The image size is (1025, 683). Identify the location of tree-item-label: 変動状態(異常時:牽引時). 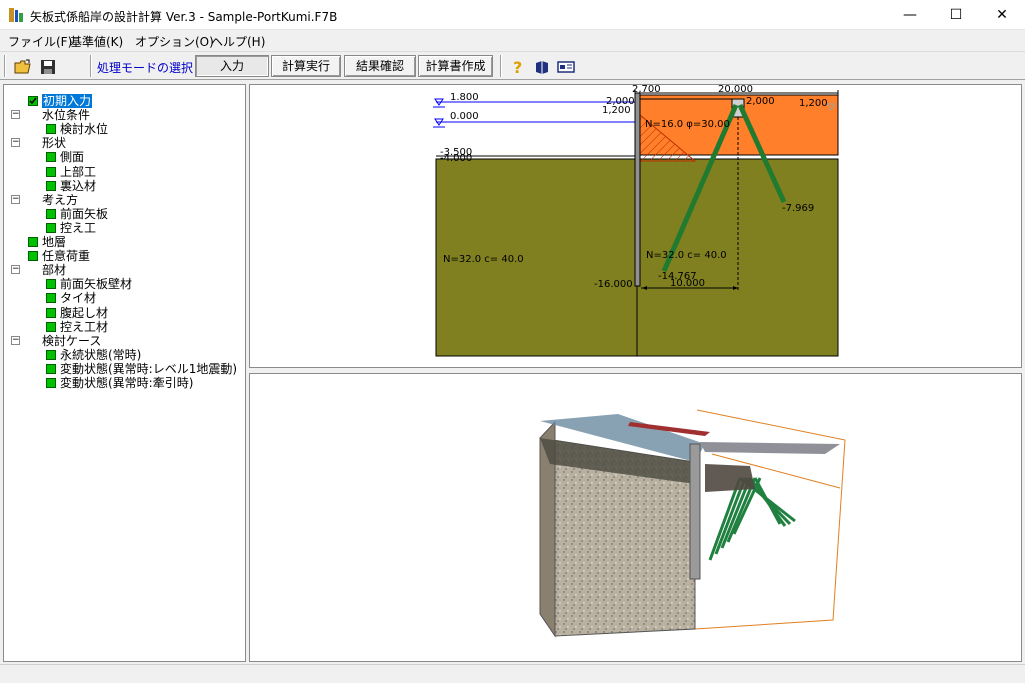
(127, 383).